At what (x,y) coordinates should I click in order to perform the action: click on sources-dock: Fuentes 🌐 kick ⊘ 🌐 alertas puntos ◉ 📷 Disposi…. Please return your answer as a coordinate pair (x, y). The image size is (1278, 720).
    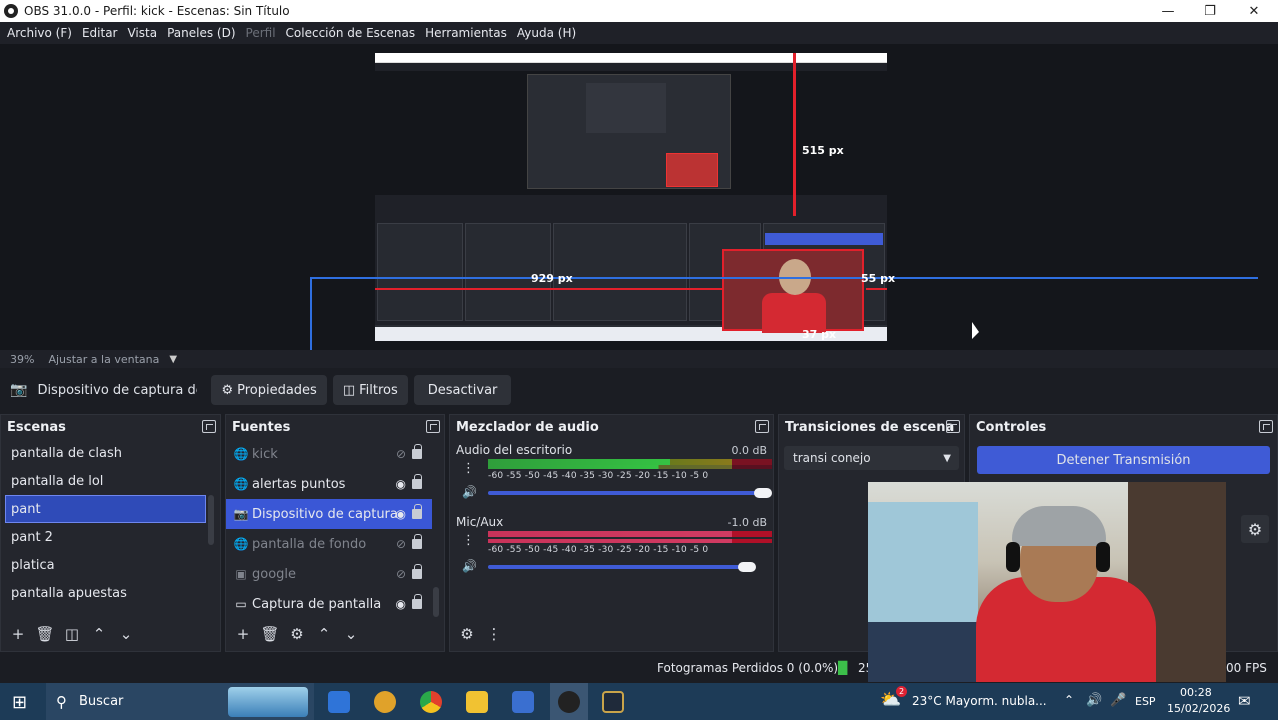
    Looking at the image, I should click on (335, 533).